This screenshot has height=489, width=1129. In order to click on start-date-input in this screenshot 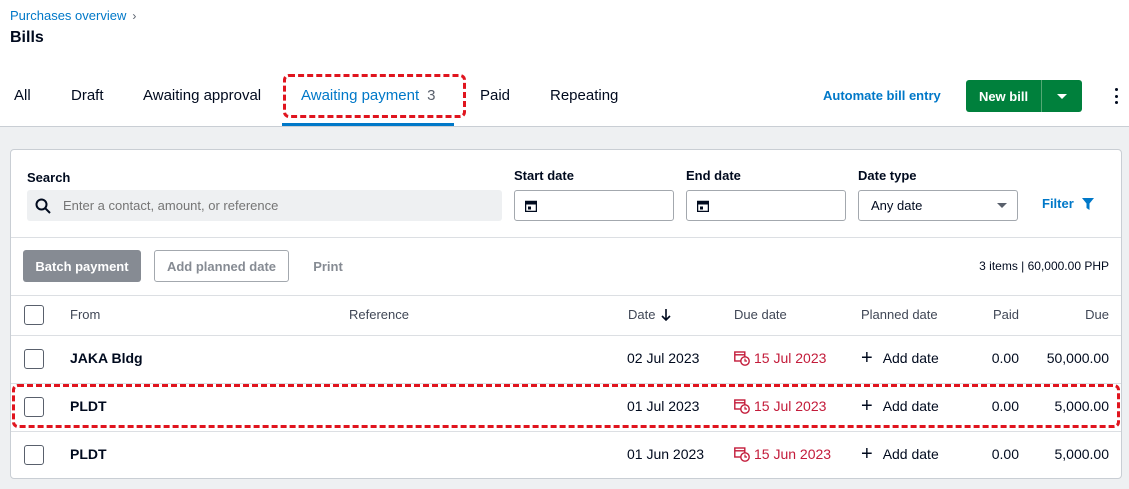, I will do `click(594, 205)`.